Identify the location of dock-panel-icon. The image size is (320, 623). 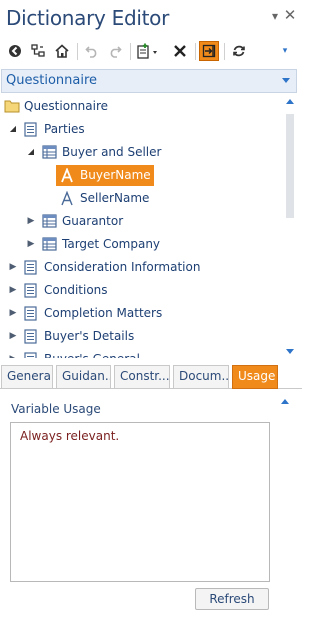
(209, 51).